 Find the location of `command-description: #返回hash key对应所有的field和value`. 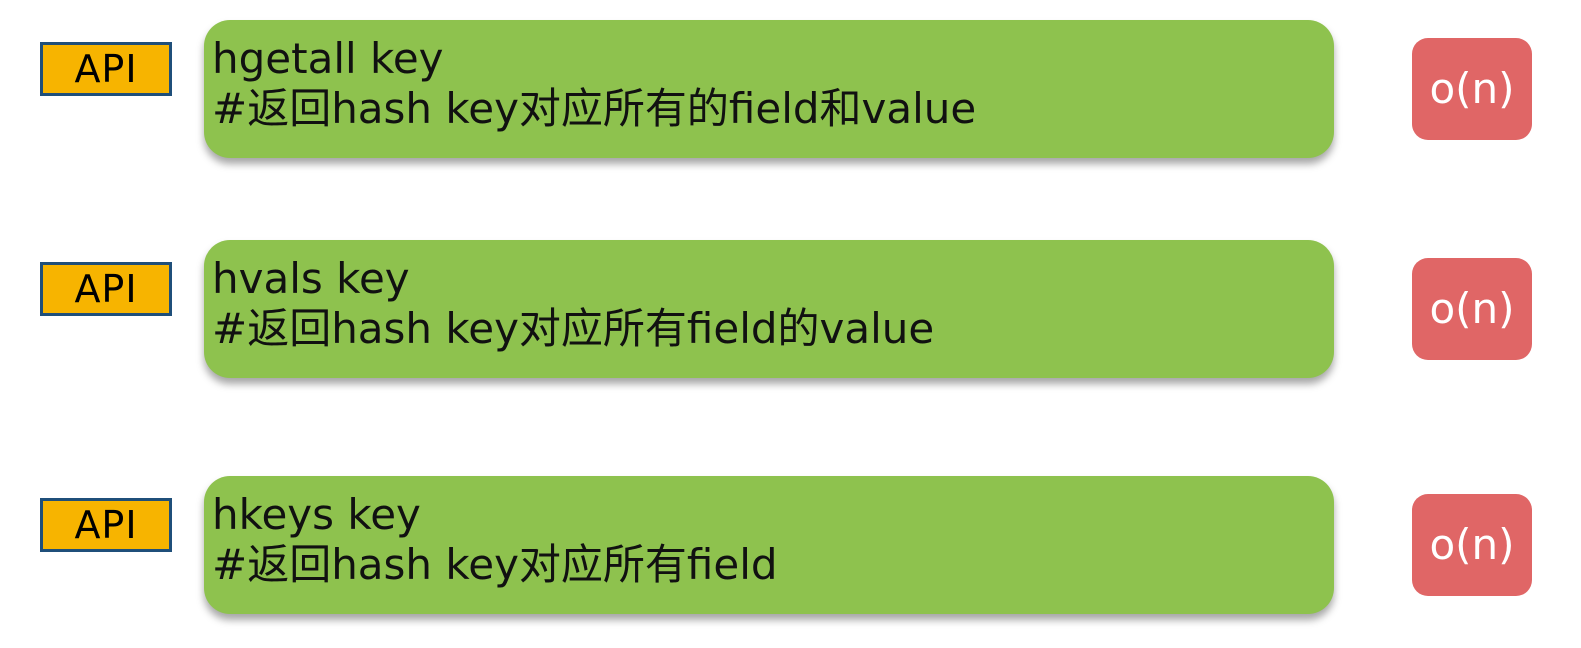

command-description: #返回hash key对应所有的field和value is located at coordinates (594, 108).